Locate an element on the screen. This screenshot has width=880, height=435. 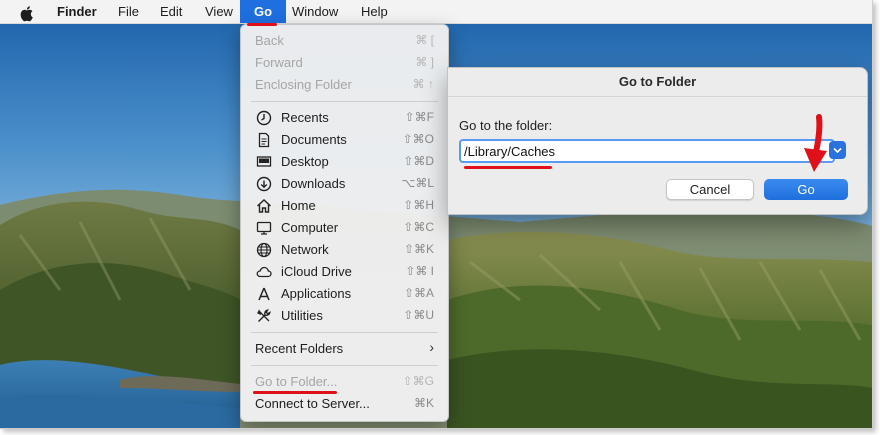
menu-item-applications: Applications ⇧⌘A is located at coordinates (344, 294).